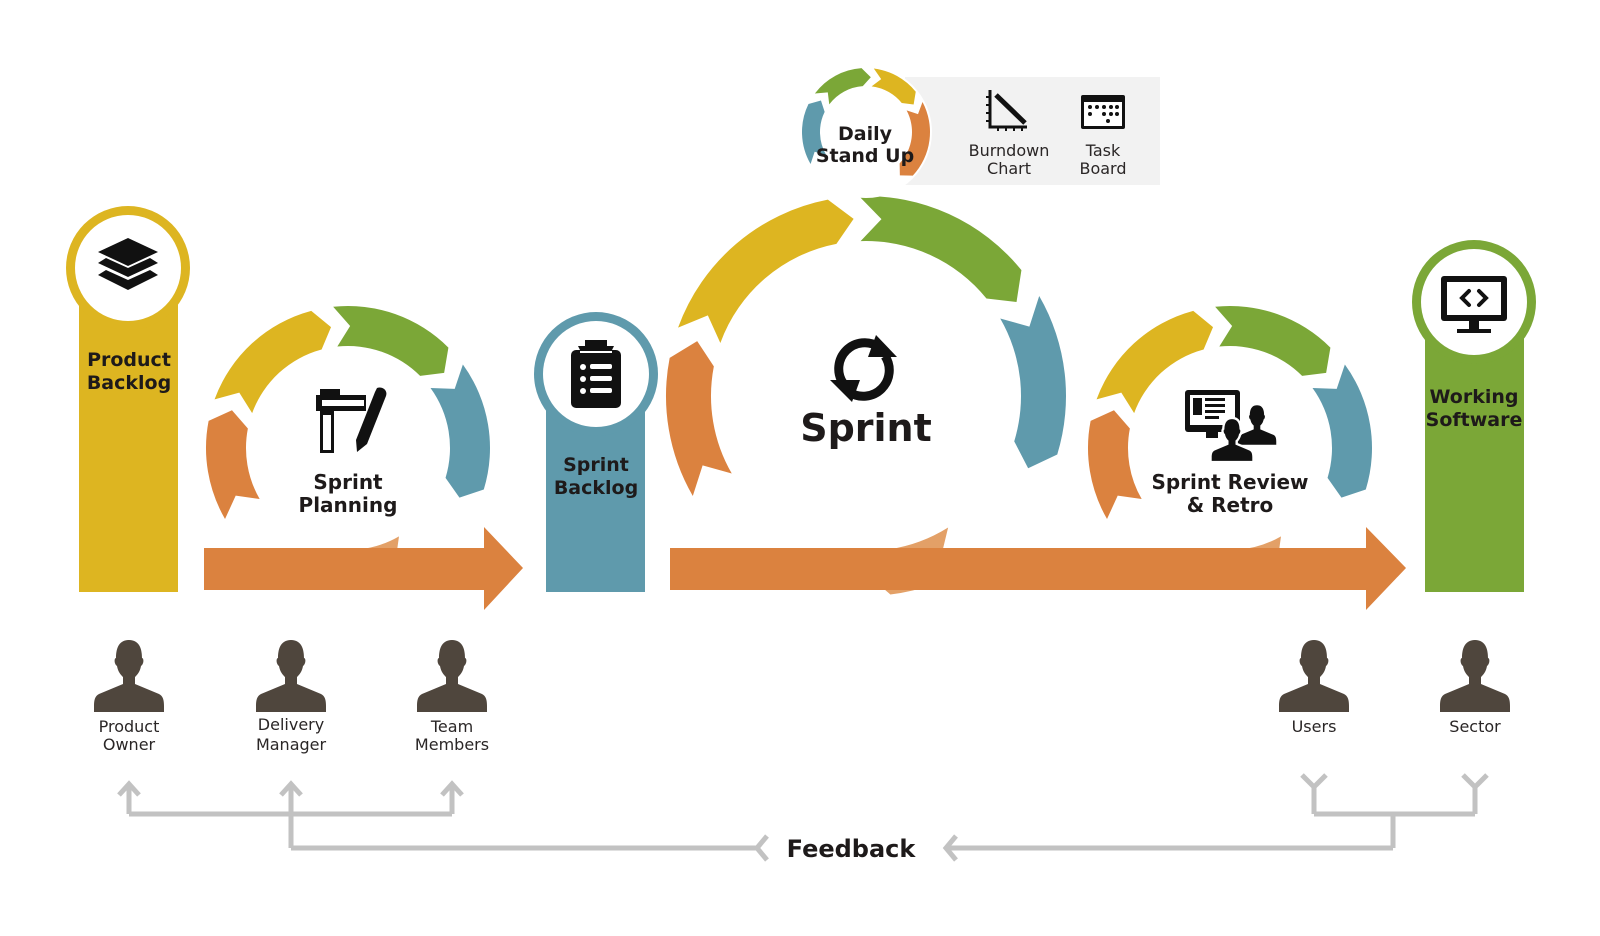 This screenshot has width=1600, height=936. I want to click on flow-arrow-sprint, so click(1038, 568).